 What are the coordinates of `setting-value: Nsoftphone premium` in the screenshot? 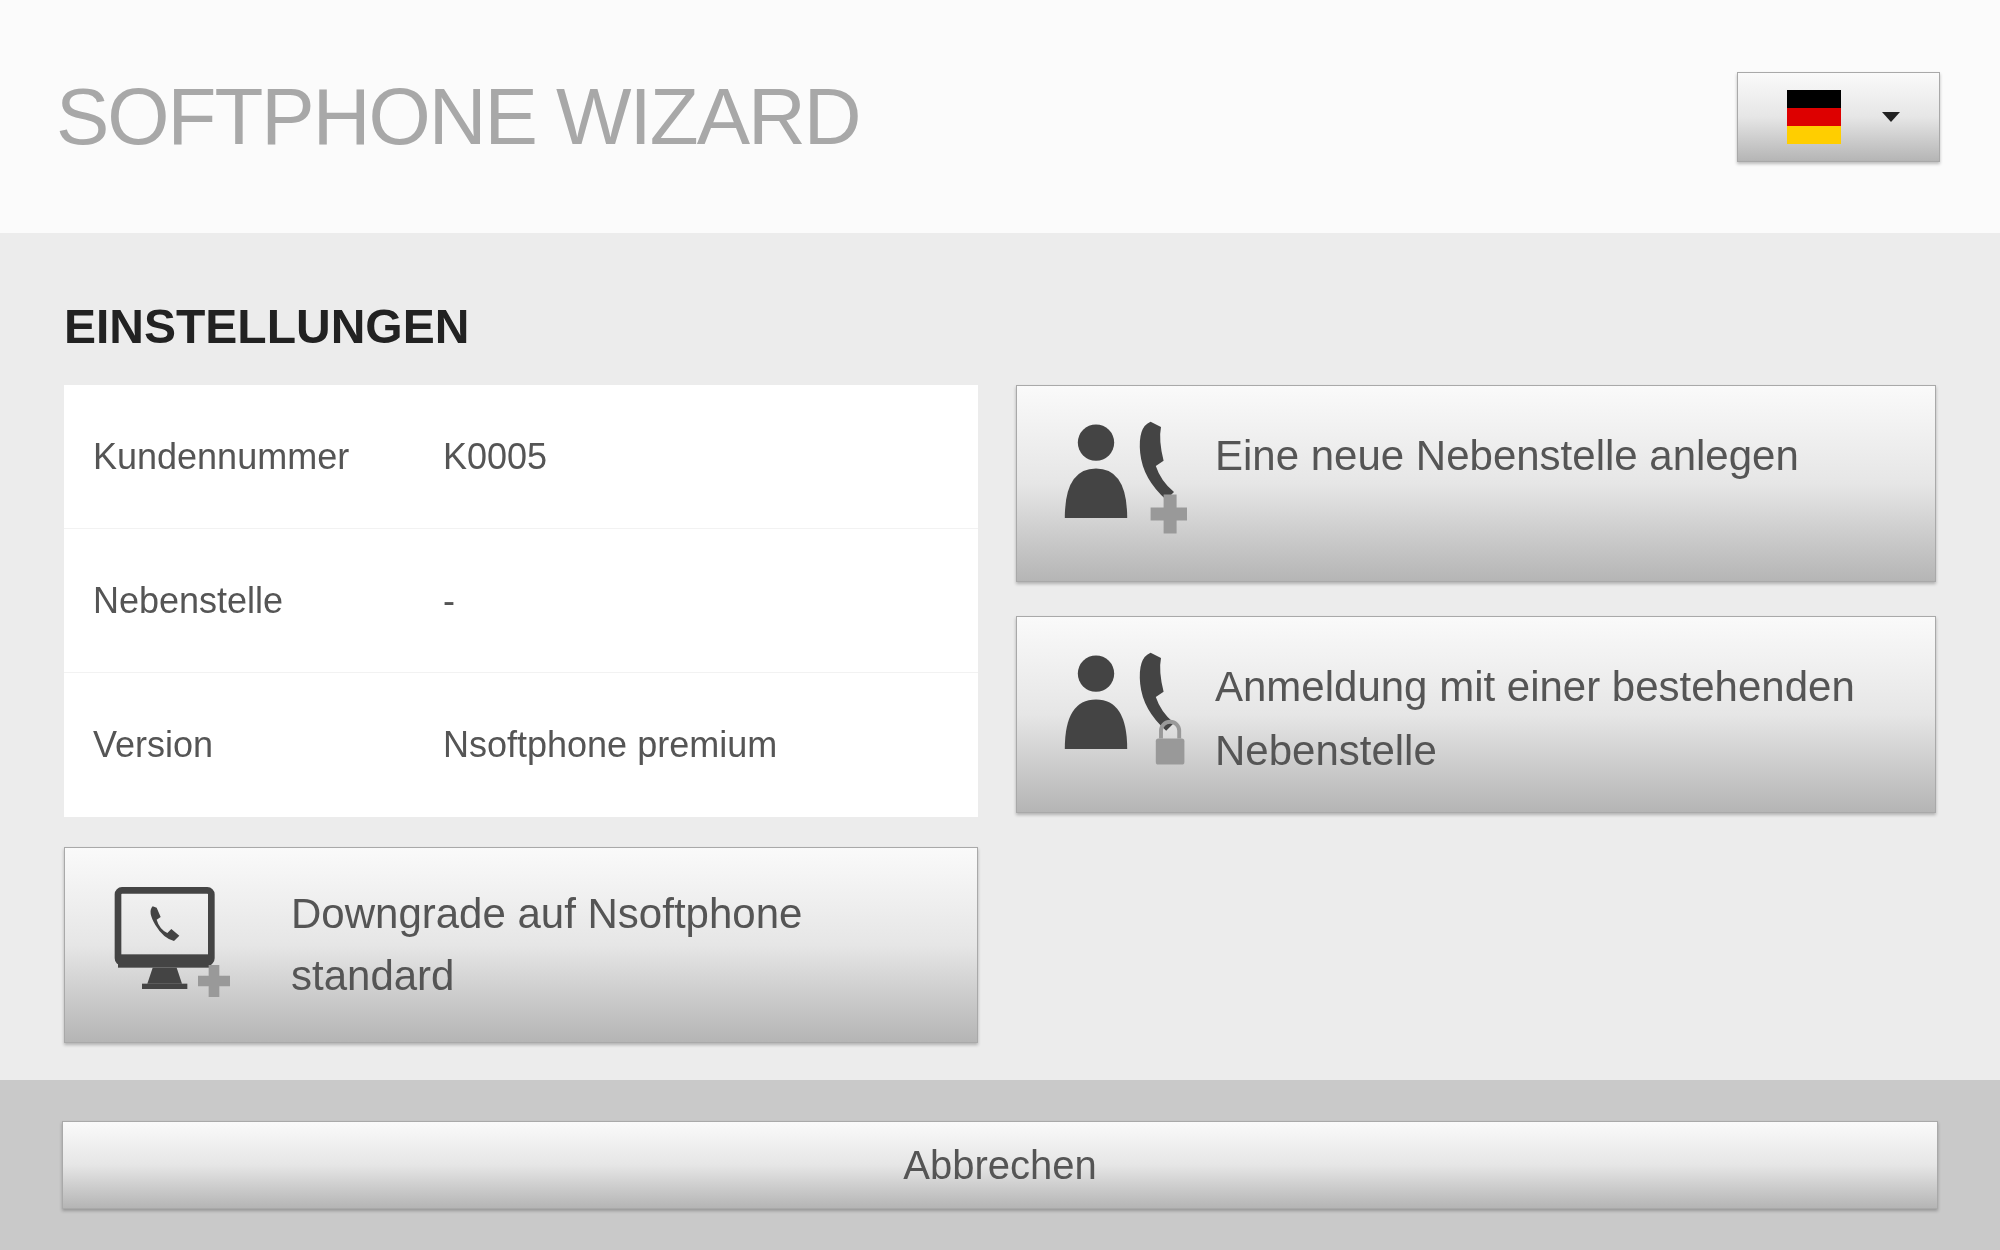 It's located at (610, 745).